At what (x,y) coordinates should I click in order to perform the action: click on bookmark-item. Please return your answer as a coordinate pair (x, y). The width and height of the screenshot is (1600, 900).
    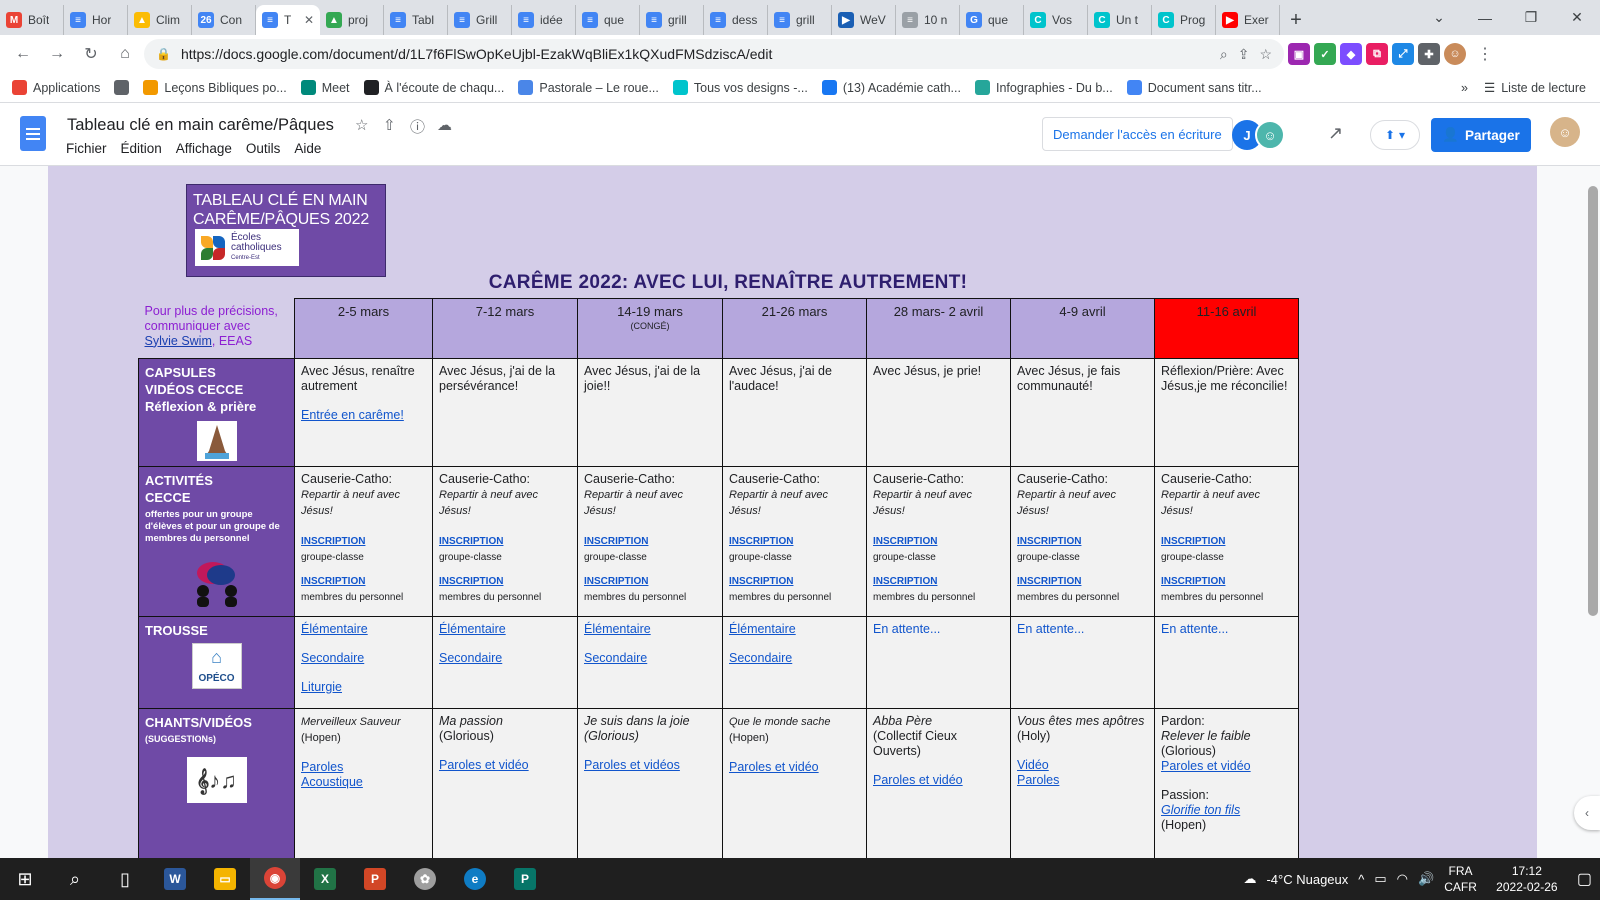
    Looking at the image, I should click on (122, 87).